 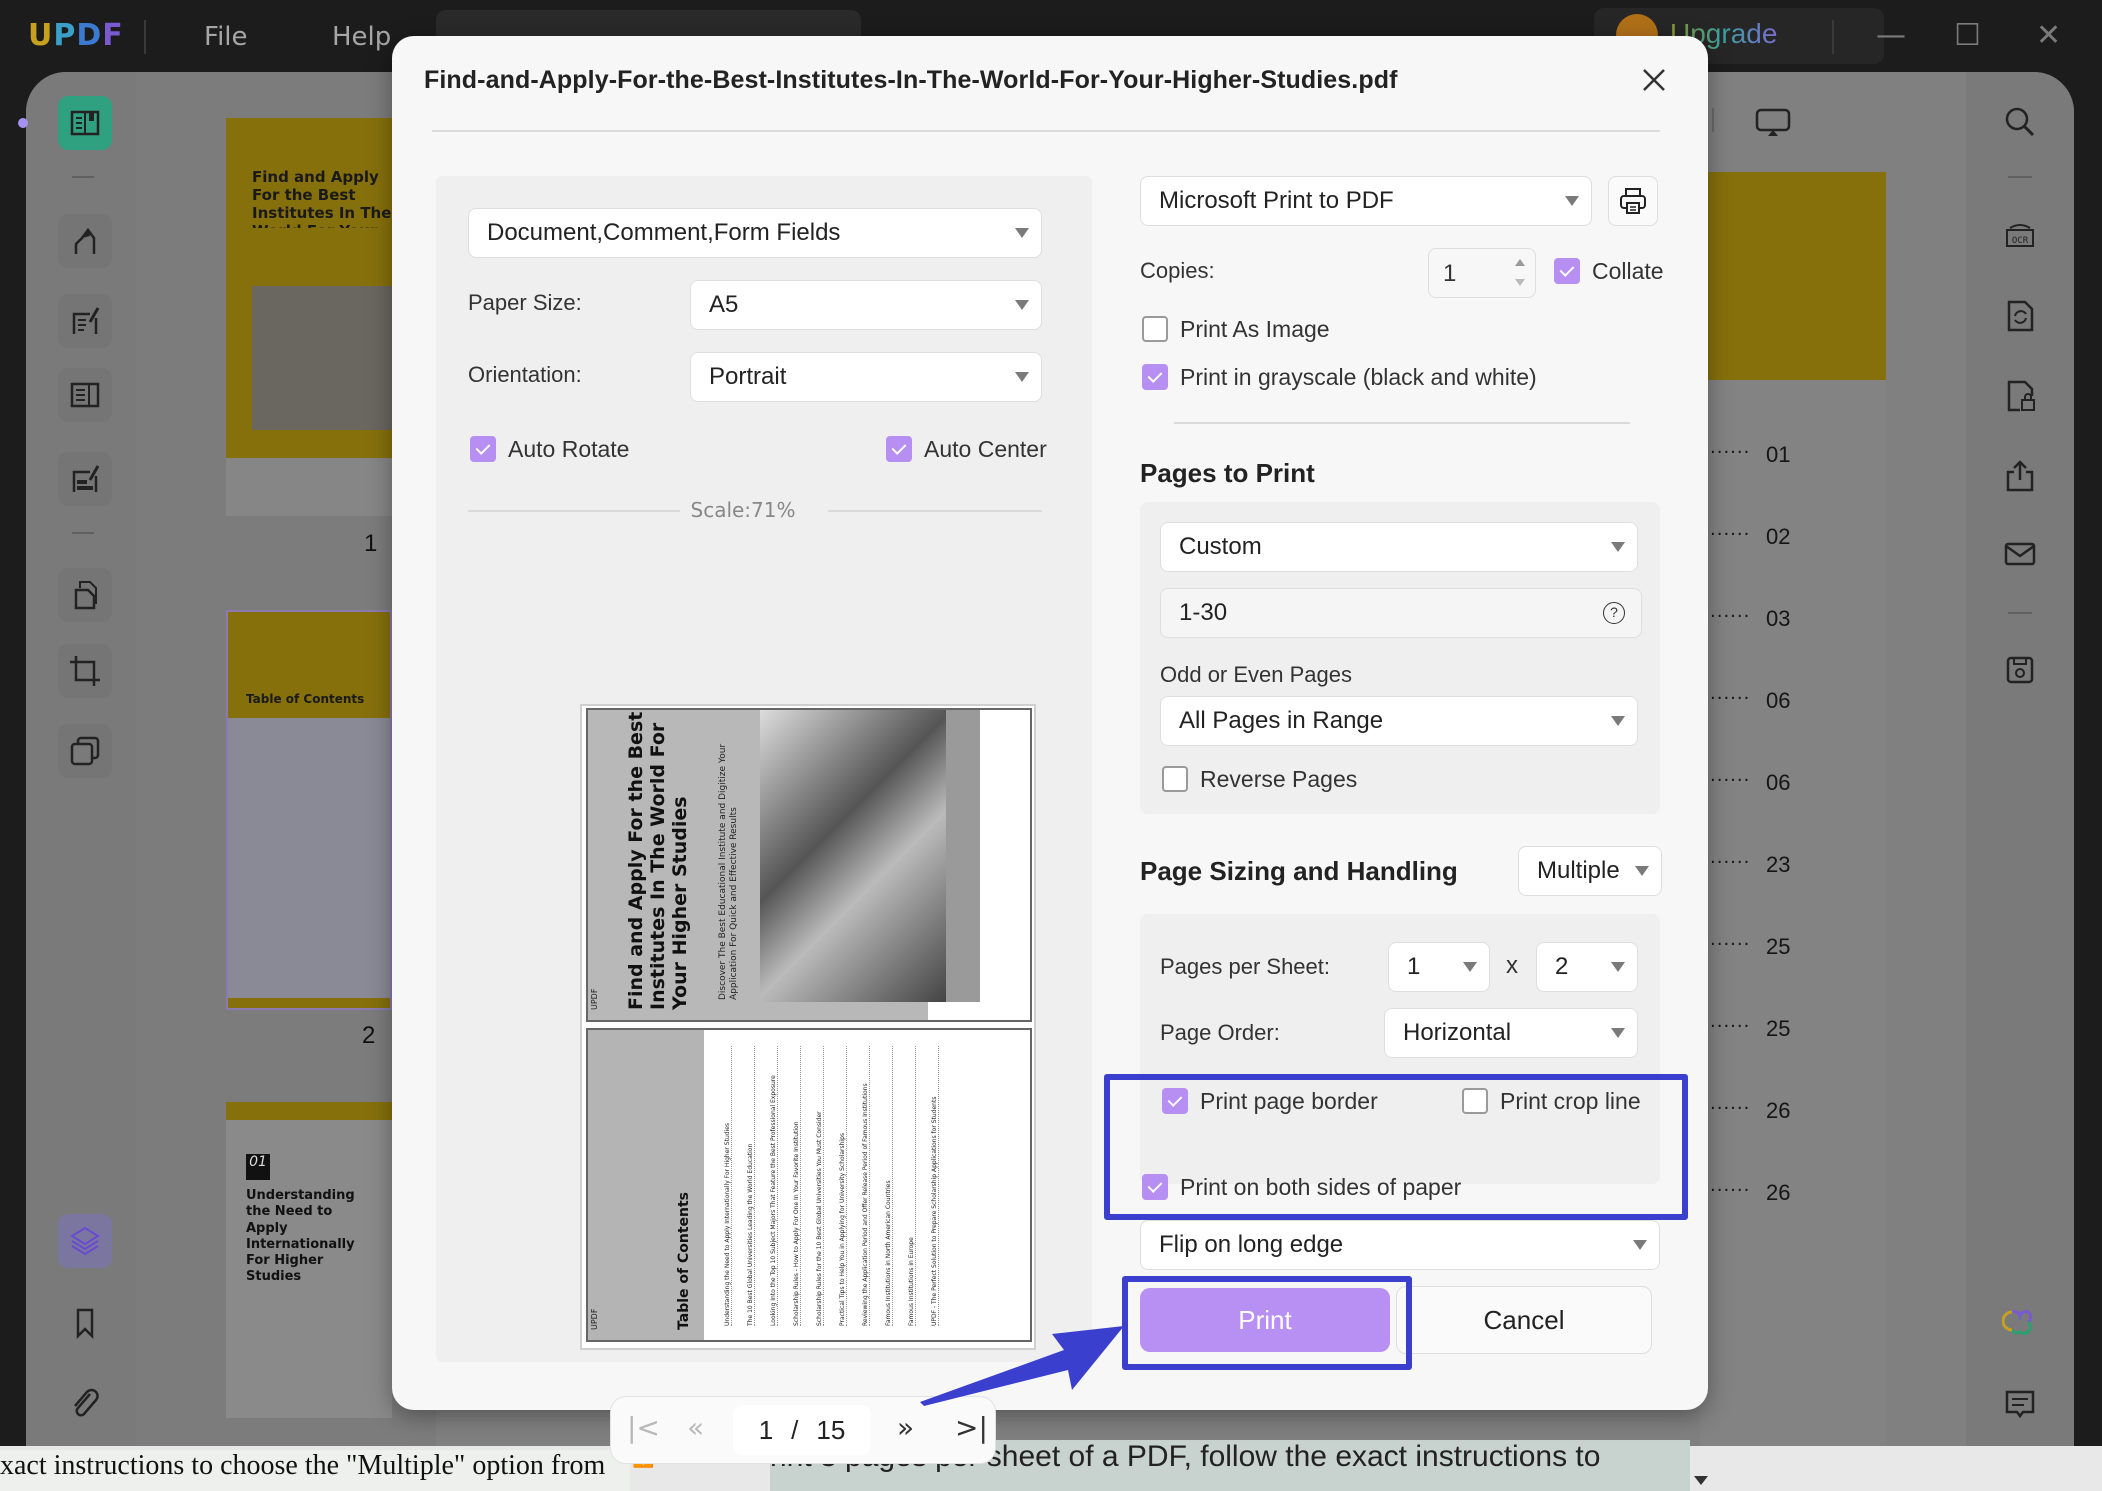 What do you see at coordinates (2020, 759) in the screenshot?
I see `right-toolbar` at bounding box center [2020, 759].